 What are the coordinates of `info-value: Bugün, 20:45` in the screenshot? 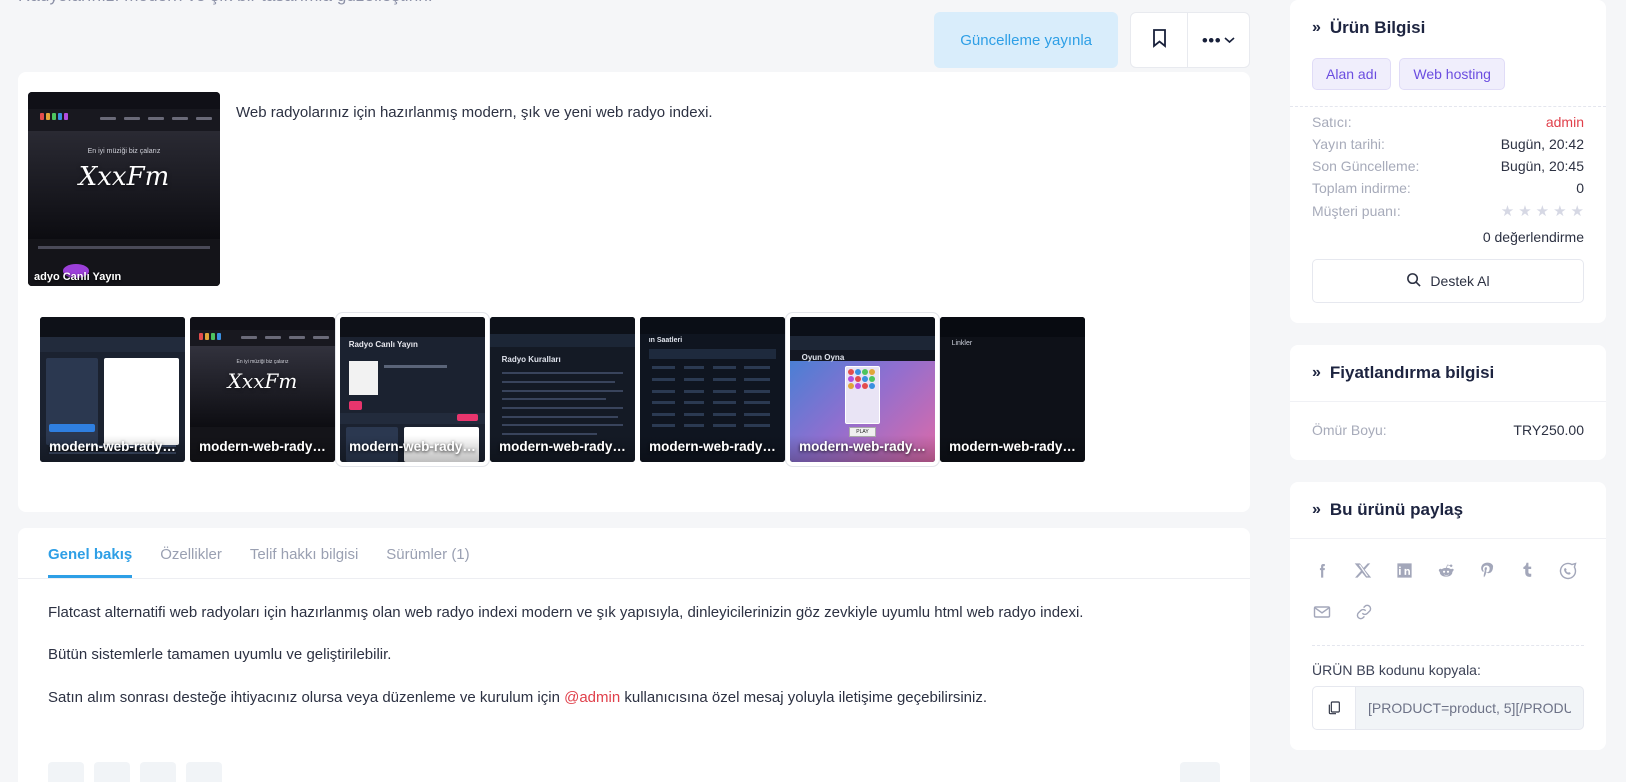 It's located at (1542, 166).